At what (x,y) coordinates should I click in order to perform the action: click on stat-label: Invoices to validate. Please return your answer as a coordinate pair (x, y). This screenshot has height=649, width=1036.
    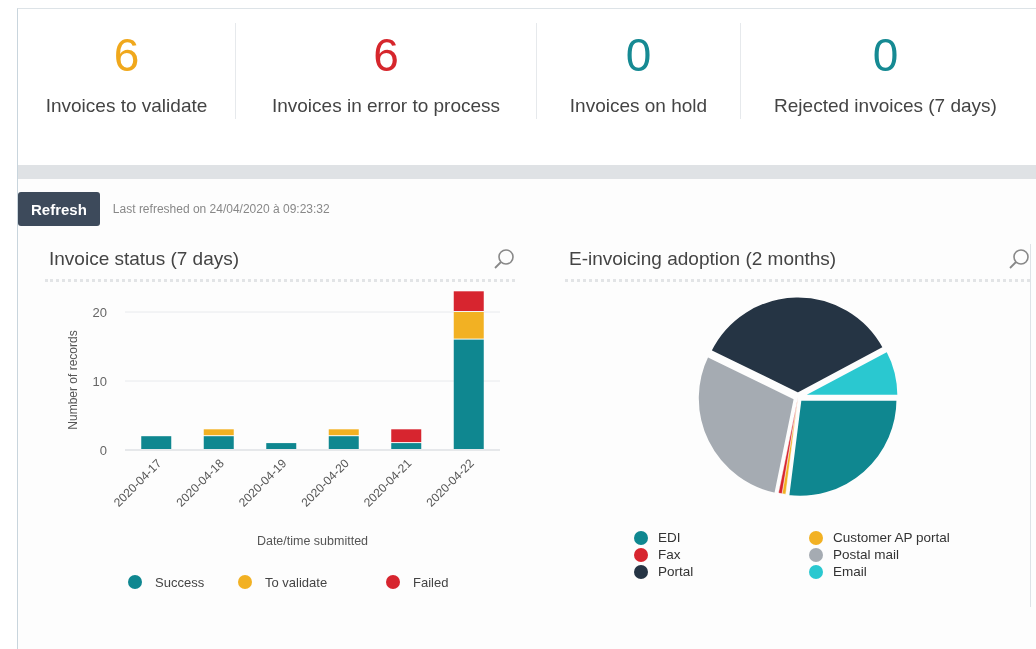
    Looking at the image, I should click on (126, 106).